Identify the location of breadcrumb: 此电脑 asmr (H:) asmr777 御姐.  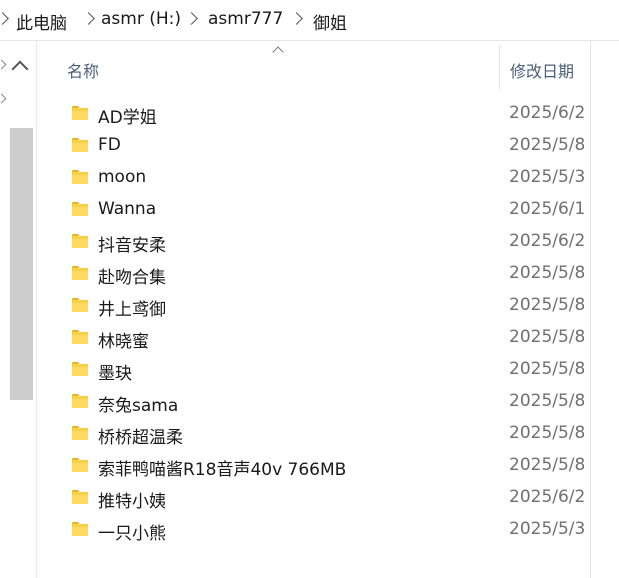
(309, 20).